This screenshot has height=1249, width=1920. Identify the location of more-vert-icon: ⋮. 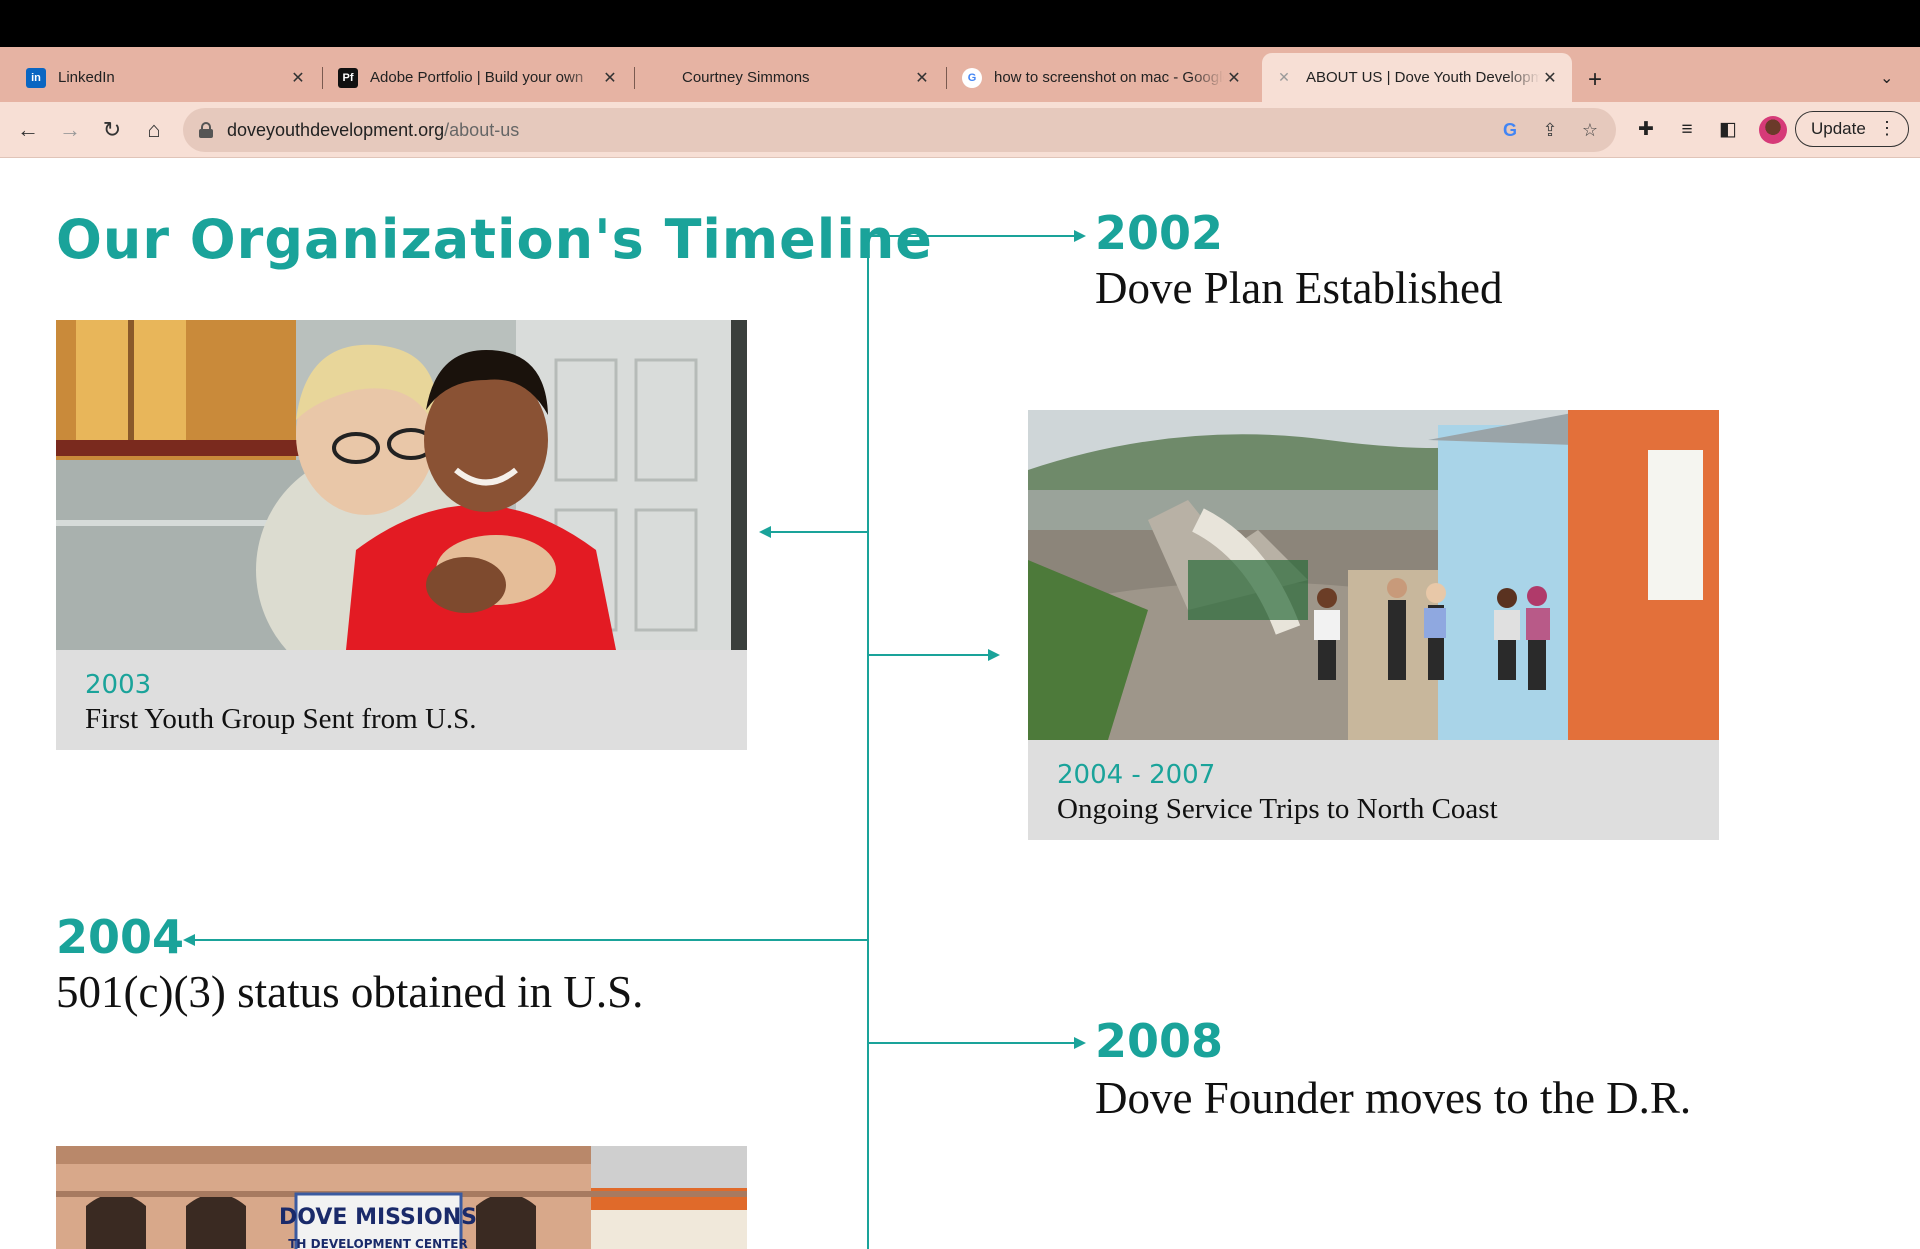
(1887, 128).